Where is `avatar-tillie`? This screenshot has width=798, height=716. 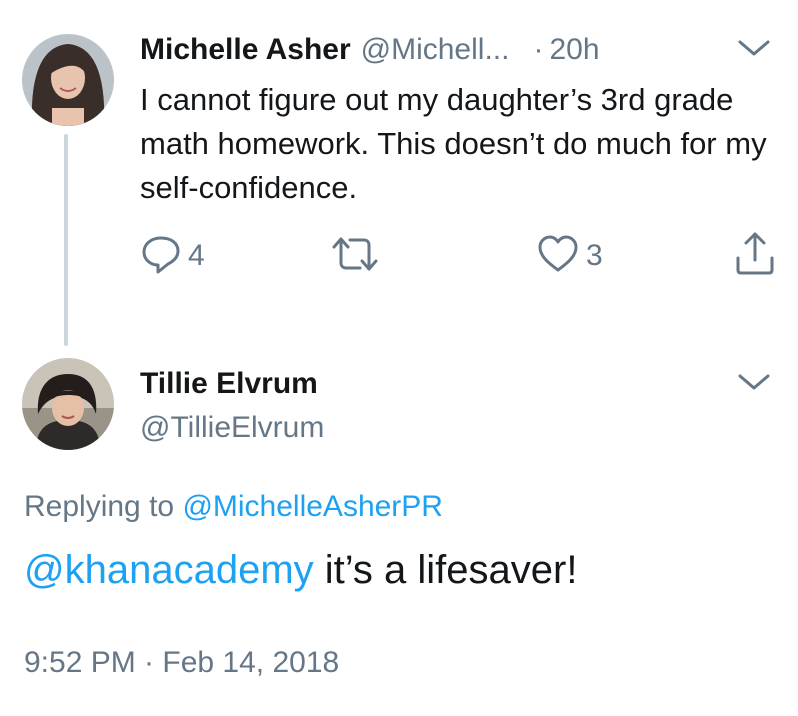 avatar-tillie is located at coordinates (68, 404).